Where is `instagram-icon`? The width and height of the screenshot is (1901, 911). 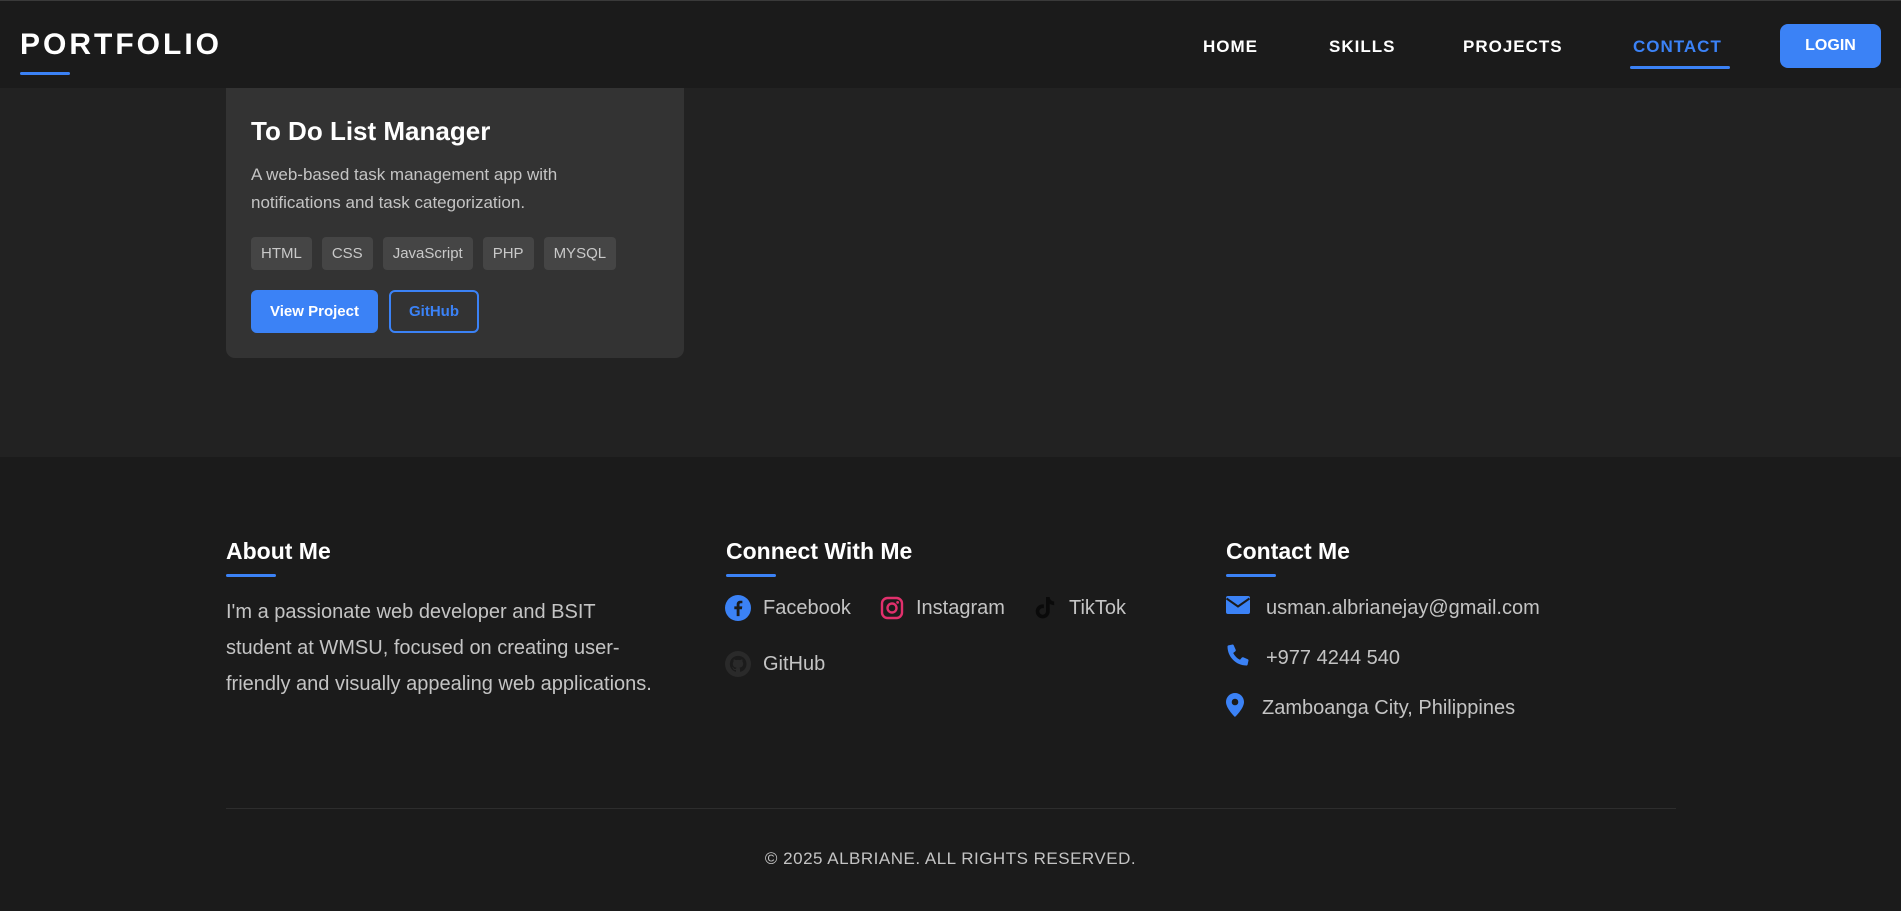 instagram-icon is located at coordinates (892, 608).